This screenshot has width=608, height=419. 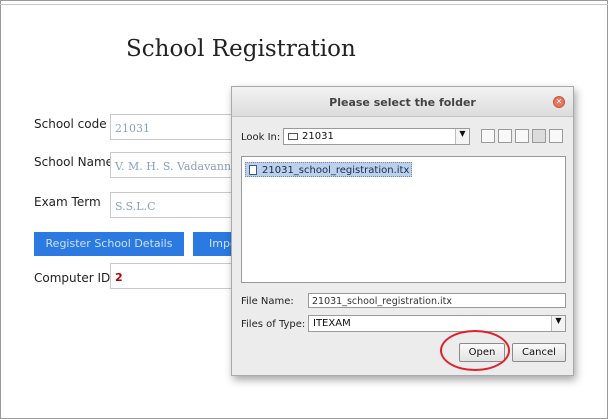 I want to click on top-divider, so click(x=304, y=4).